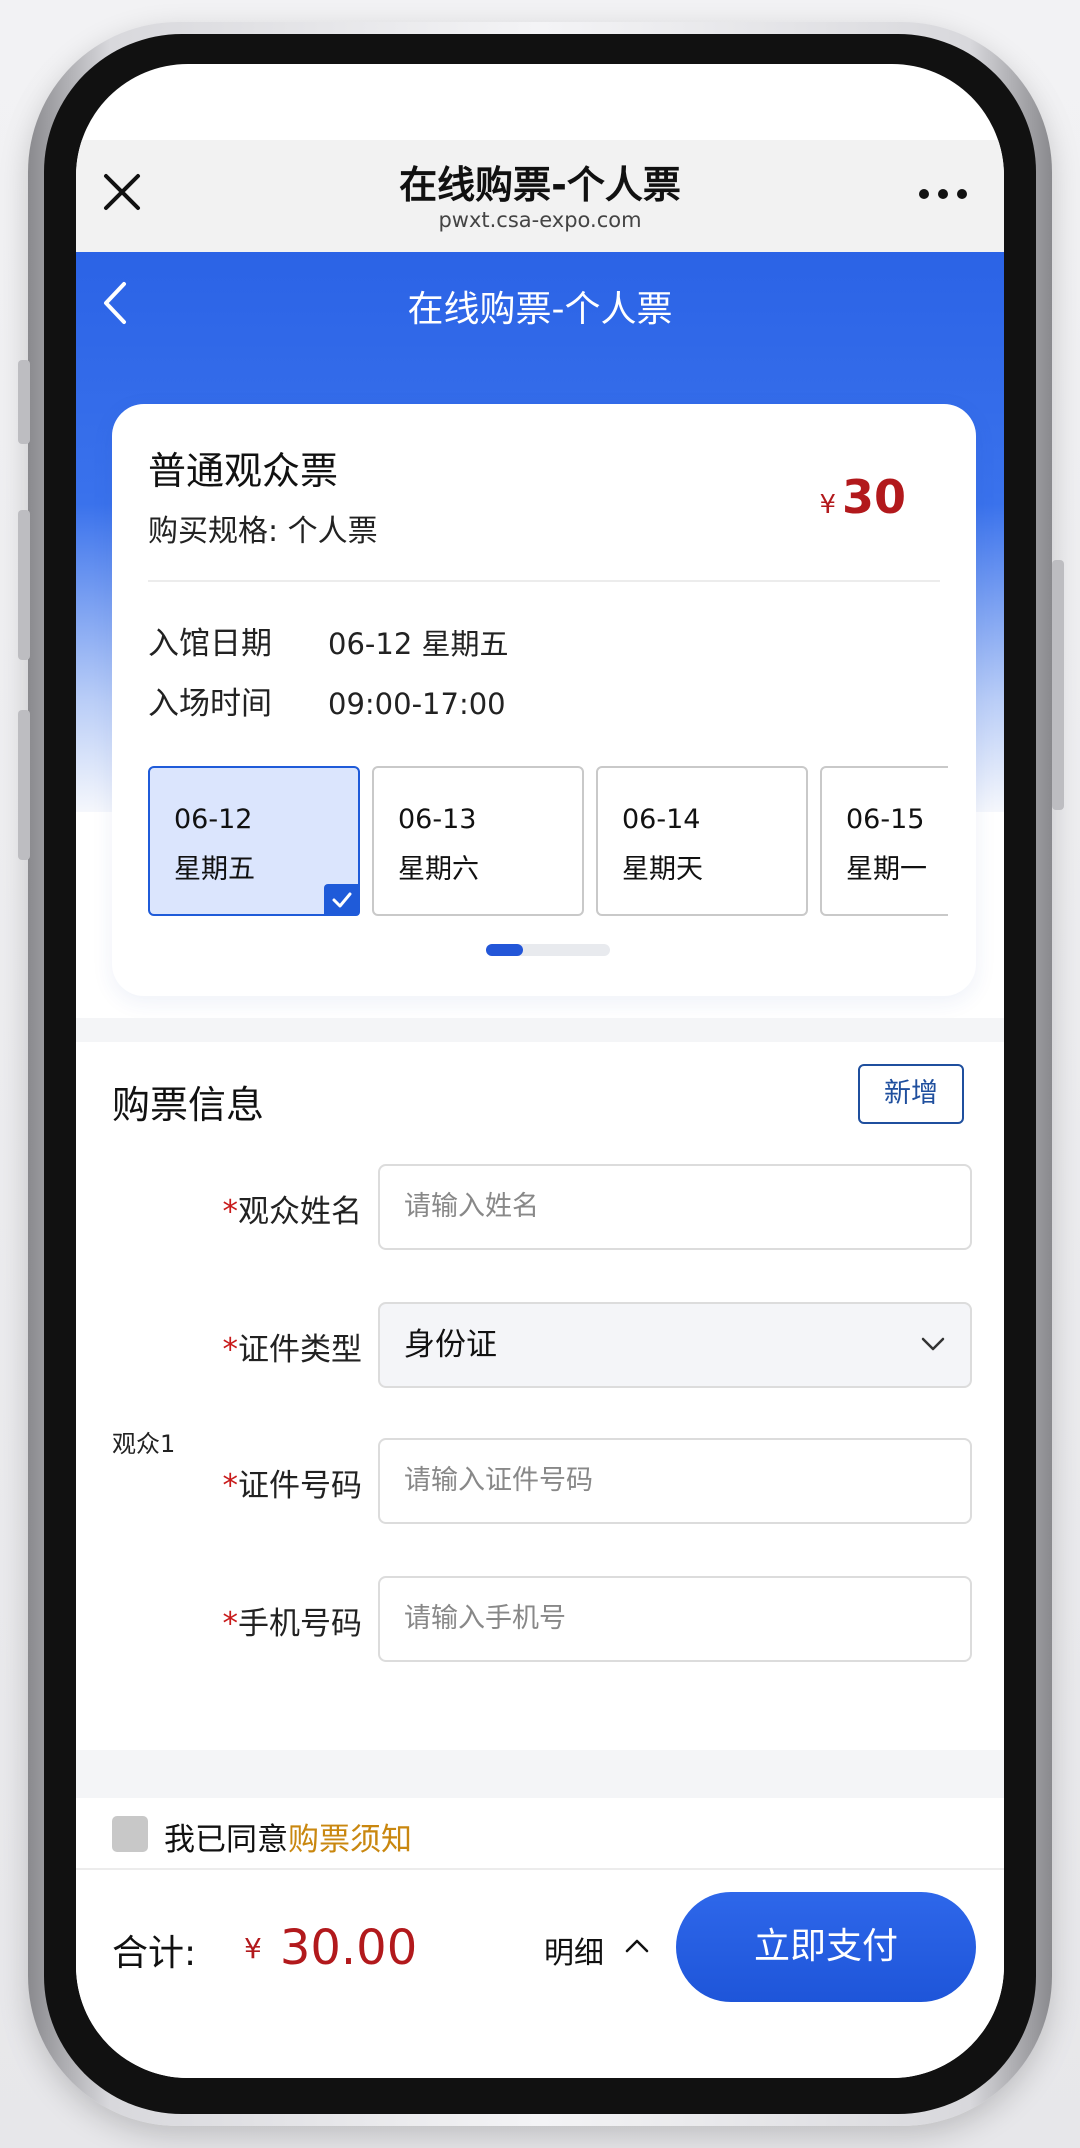 The height and width of the screenshot is (2148, 1080). Describe the element at coordinates (675, 1345) in the screenshot. I see `id-type-select: 身份证` at that location.